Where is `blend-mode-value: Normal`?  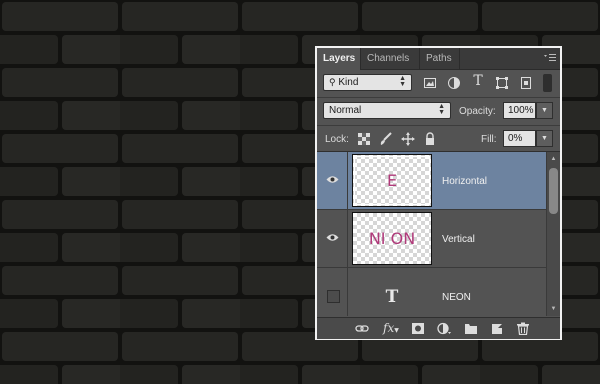
blend-mode-value: Normal is located at coordinates (345, 110).